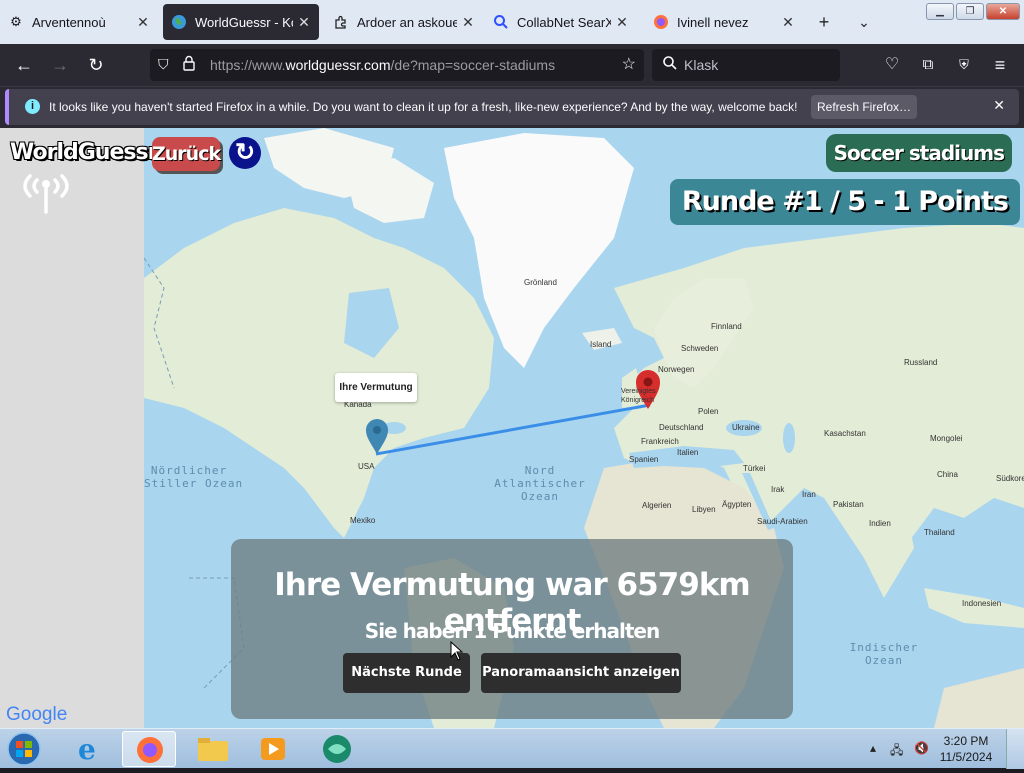  What do you see at coordinates (244, 22) in the screenshot?
I see `tab-label: WorldGuessr - Kost` at bounding box center [244, 22].